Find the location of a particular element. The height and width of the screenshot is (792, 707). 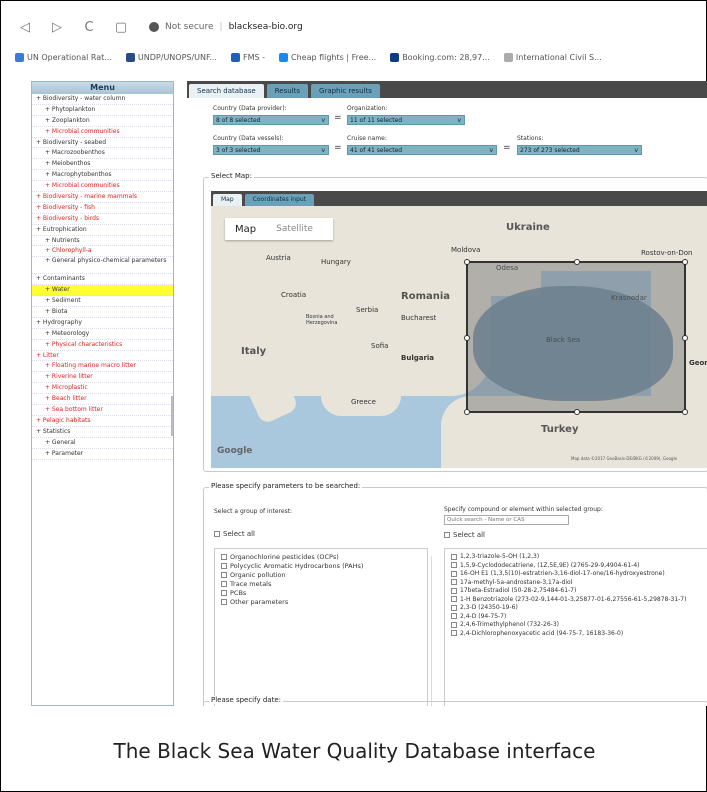

menu-item: + Biodiversity - fish is located at coordinates (102, 208).